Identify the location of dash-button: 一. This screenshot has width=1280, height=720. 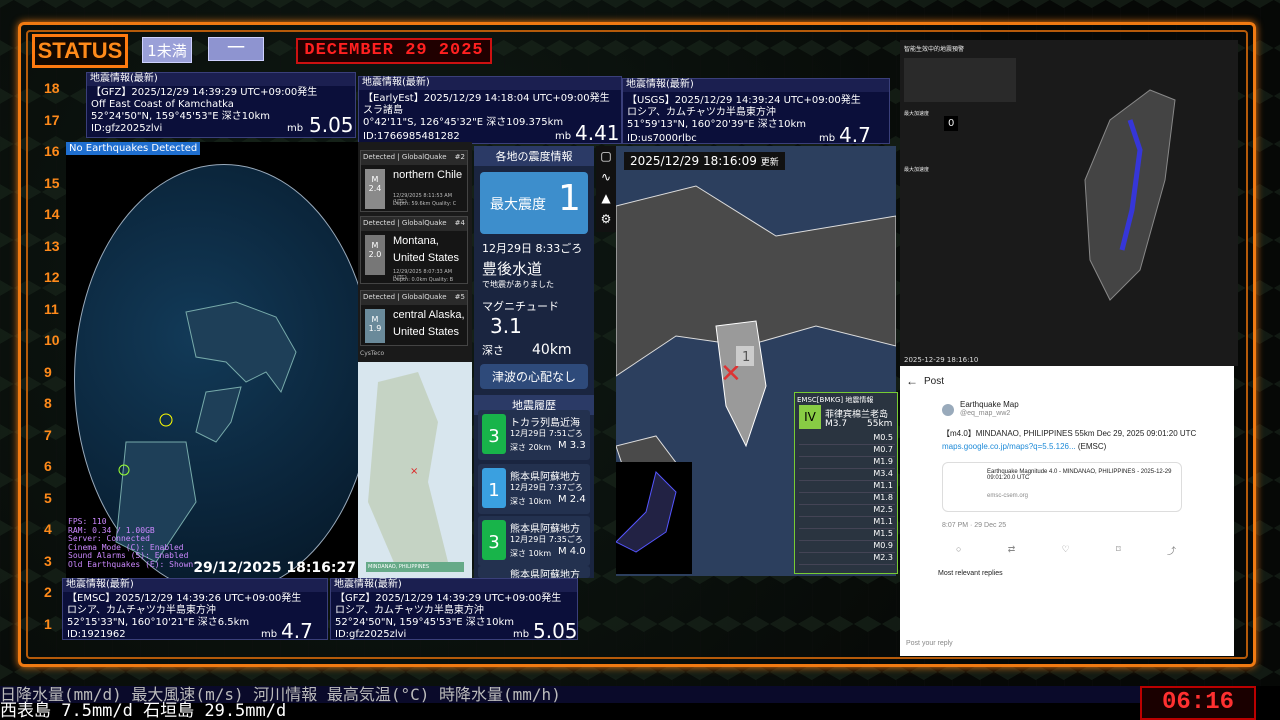
(236, 49).